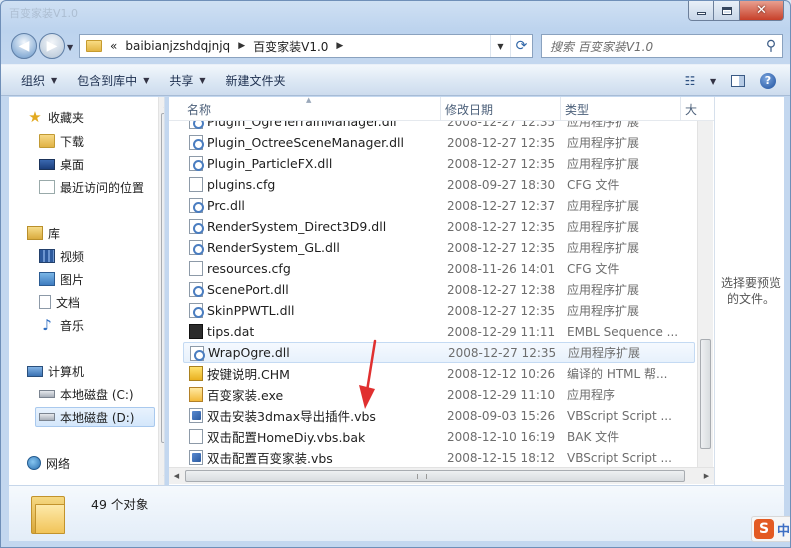 This screenshot has height=548, width=791. Describe the element at coordinates (701, 11) in the screenshot. I see `minimize-button` at that location.